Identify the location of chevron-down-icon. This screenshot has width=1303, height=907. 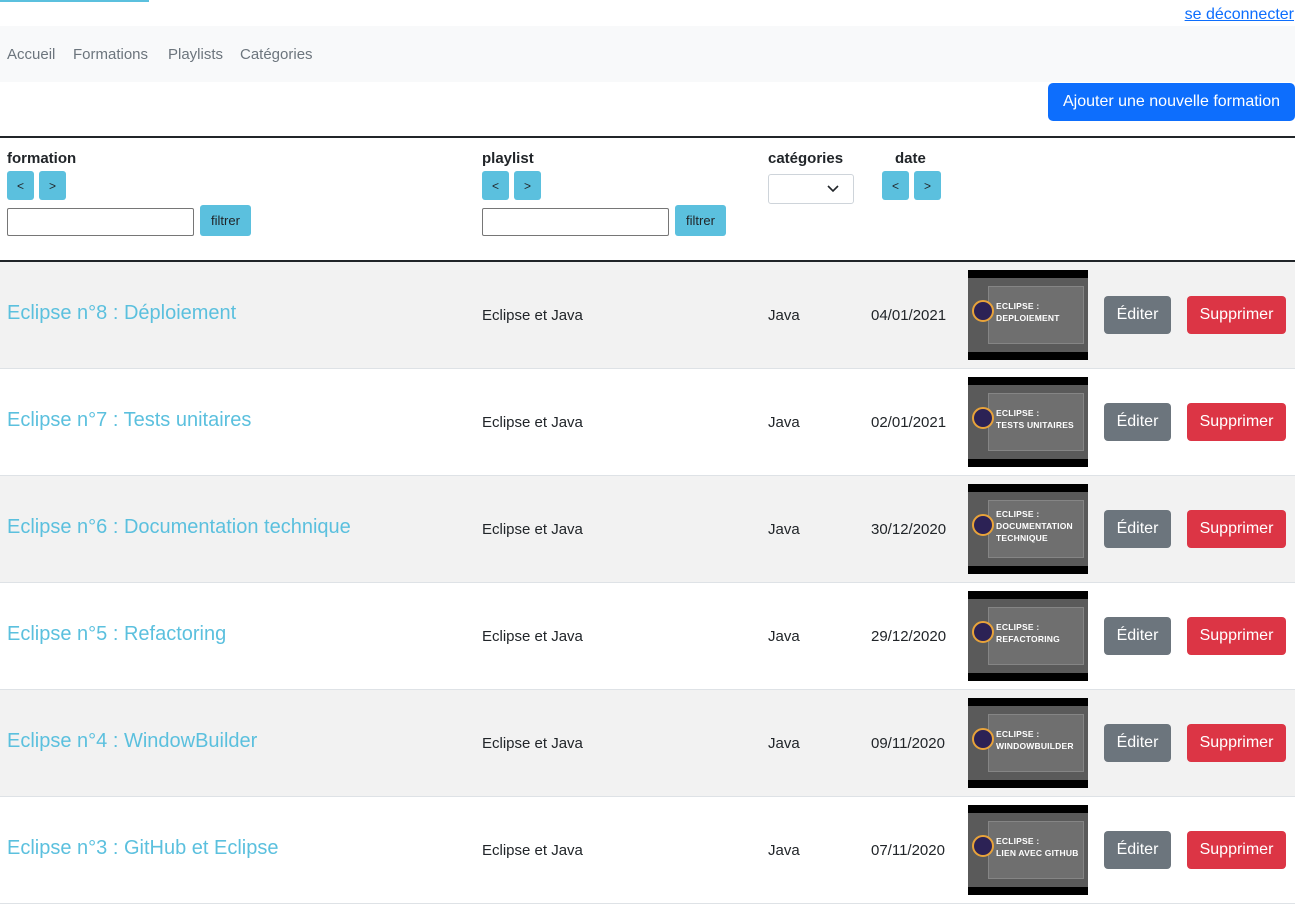
(833, 189).